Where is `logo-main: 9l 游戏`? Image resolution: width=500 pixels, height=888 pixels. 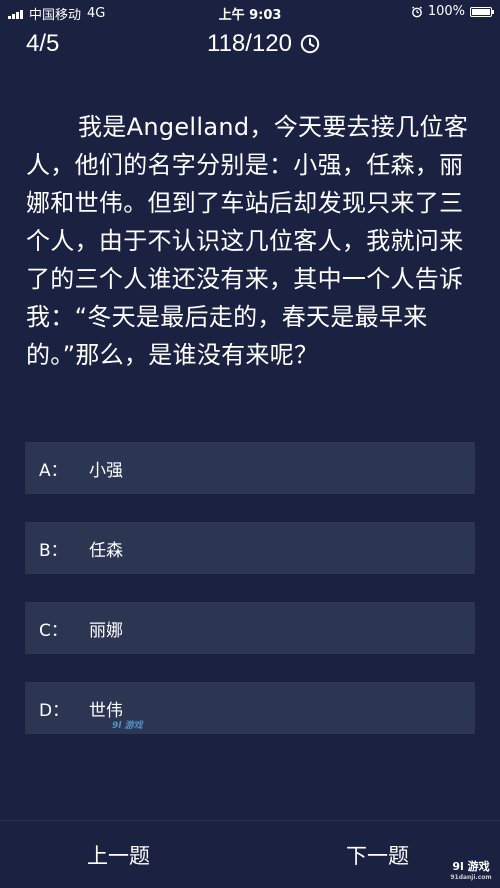
logo-main: 9l 游戏 is located at coordinates (471, 866).